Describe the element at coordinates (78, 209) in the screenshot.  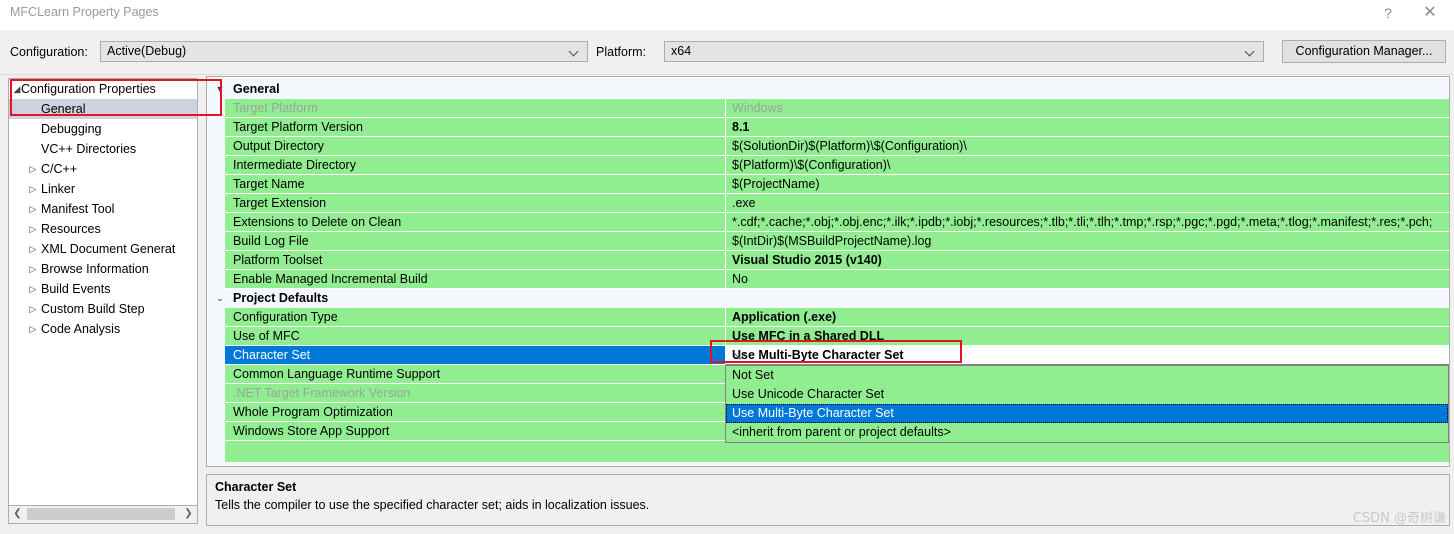
I see `tree-item-label: Manifest Tool` at that location.